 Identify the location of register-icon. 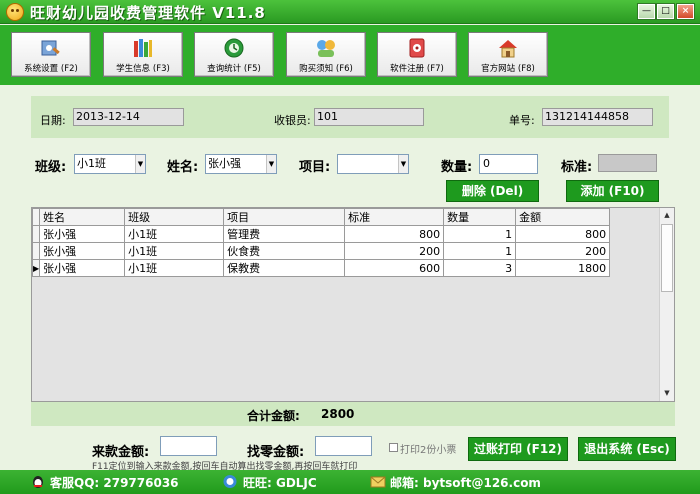
(417, 48).